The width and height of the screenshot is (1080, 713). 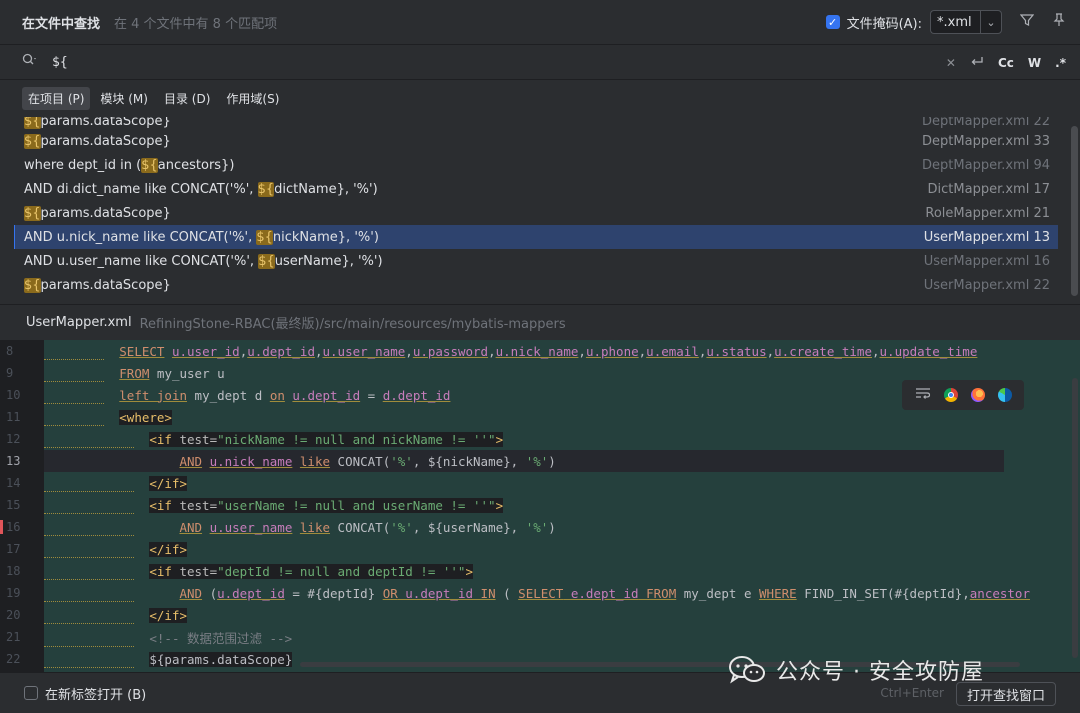 I want to click on filter-icon, so click(x=1027, y=22).